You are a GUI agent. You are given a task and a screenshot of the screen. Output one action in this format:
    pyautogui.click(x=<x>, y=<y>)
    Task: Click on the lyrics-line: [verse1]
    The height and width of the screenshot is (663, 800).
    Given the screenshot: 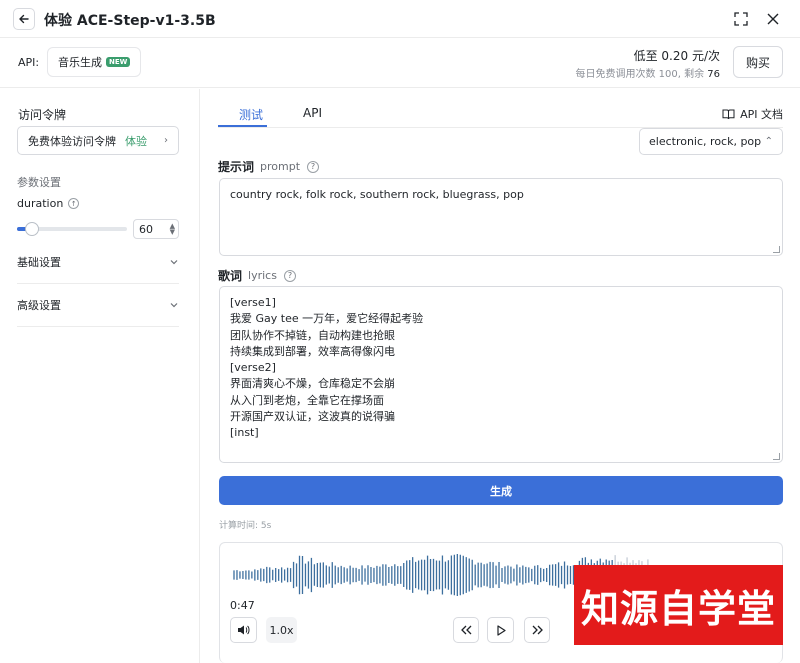 What is the action you would take?
    pyautogui.click(x=253, y=302)
    